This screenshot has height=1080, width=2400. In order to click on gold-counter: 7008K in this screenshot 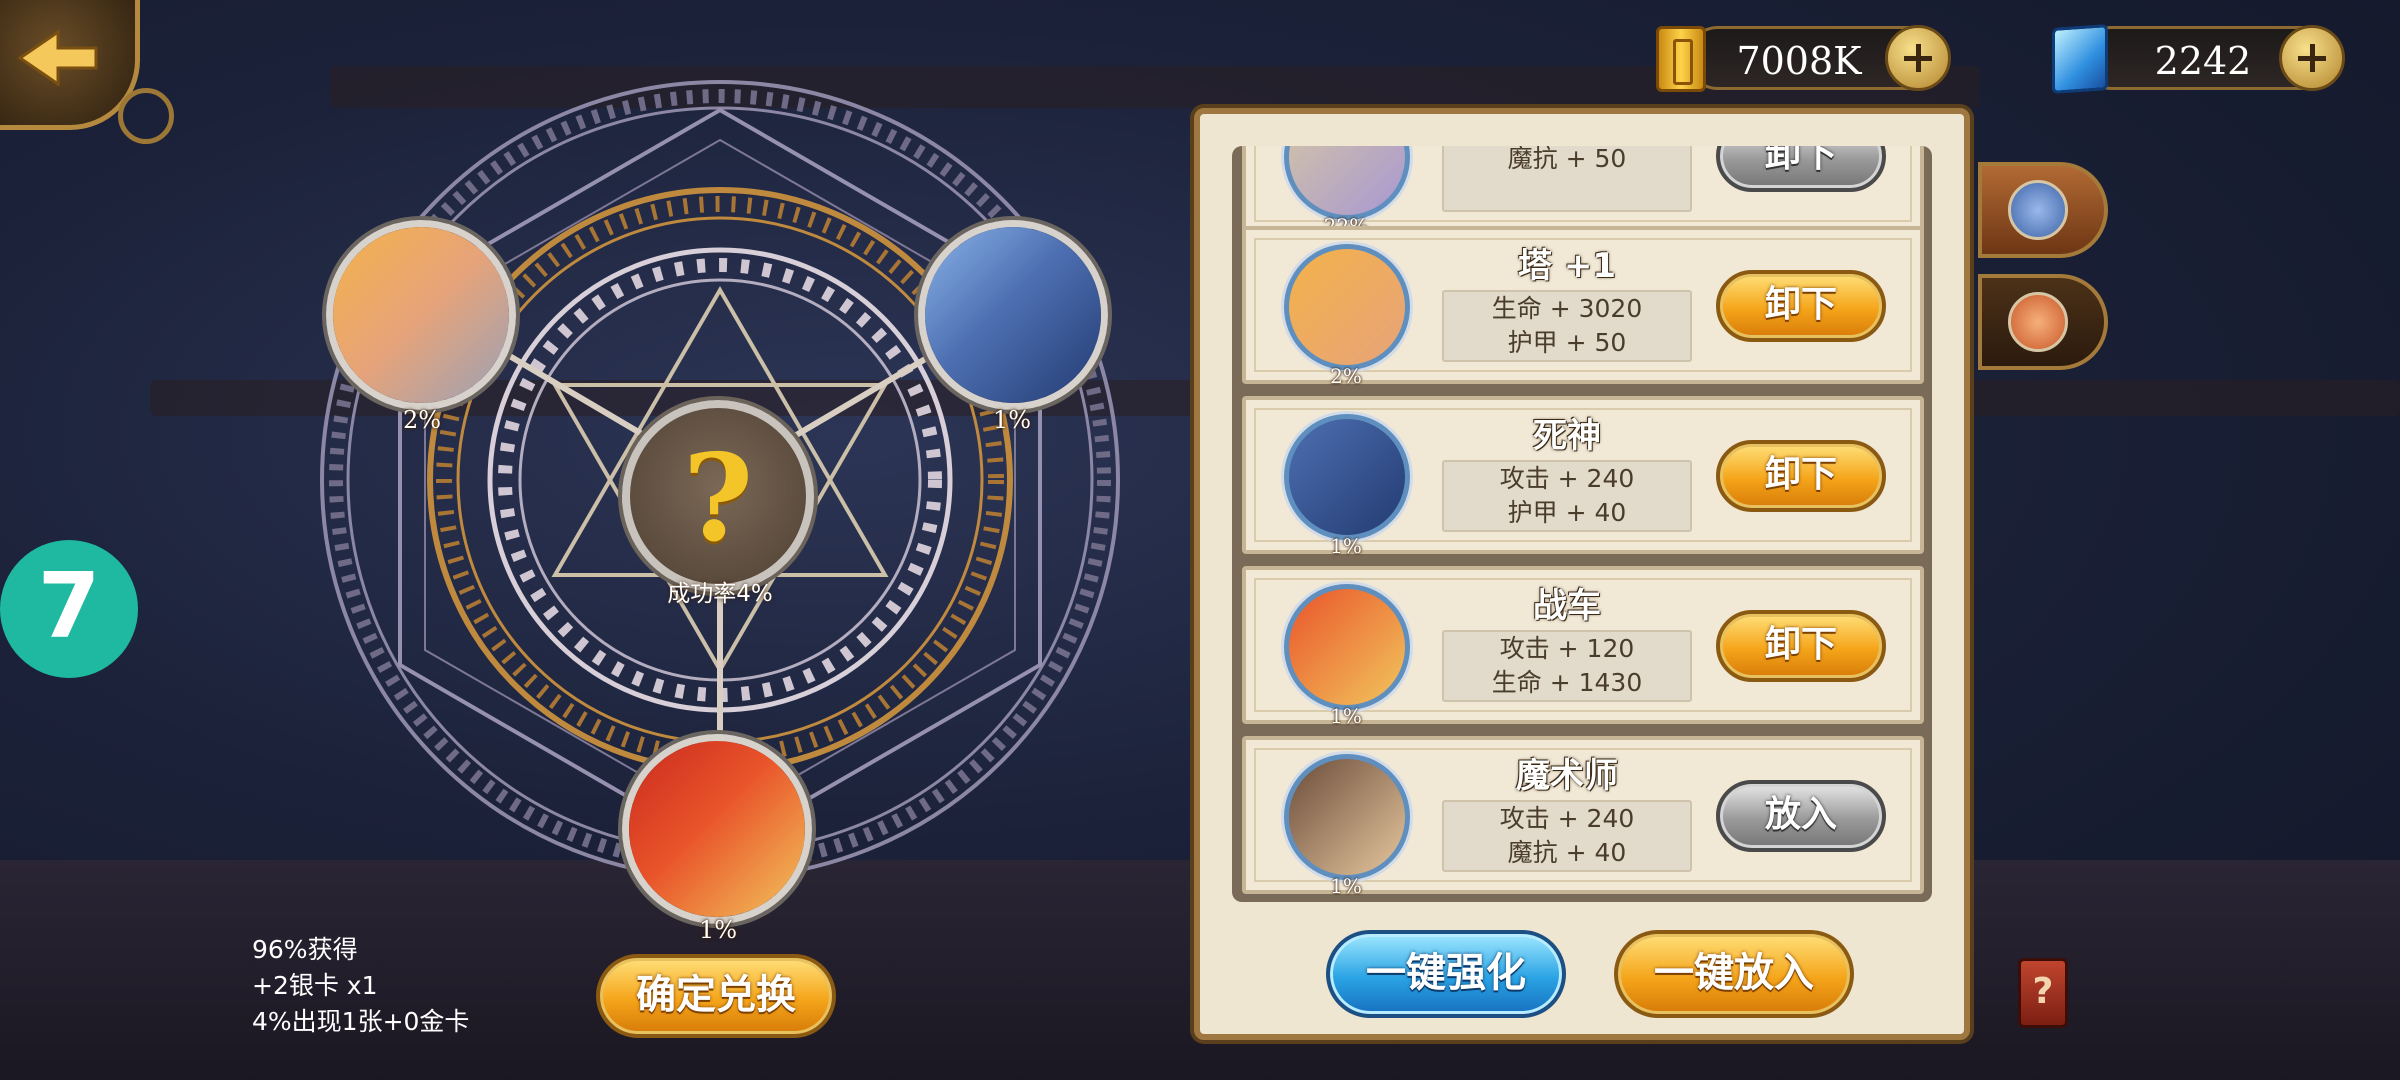, I will do `click(1818, 58)`.